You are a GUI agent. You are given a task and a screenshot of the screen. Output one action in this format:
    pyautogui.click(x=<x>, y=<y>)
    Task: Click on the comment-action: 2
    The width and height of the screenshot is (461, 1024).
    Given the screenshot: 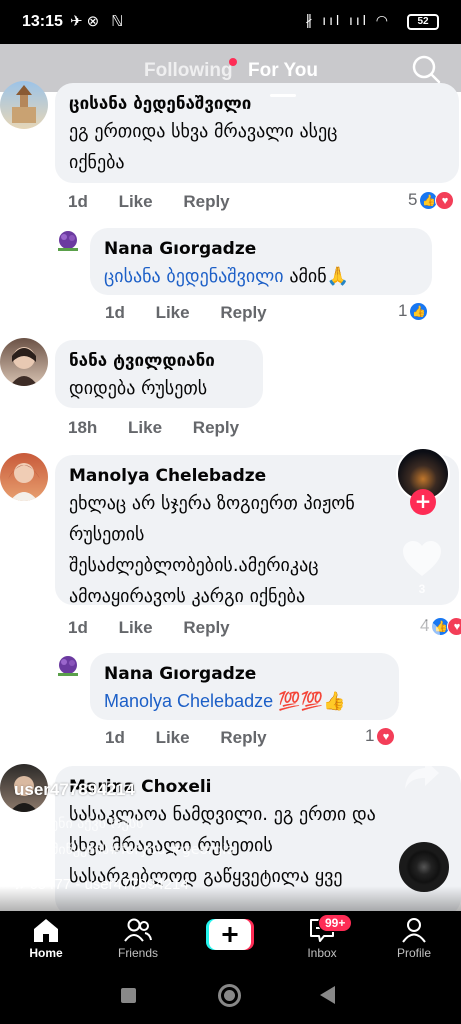 What is the action you would take?
    pyautogui.click(x=422, y=646)
    